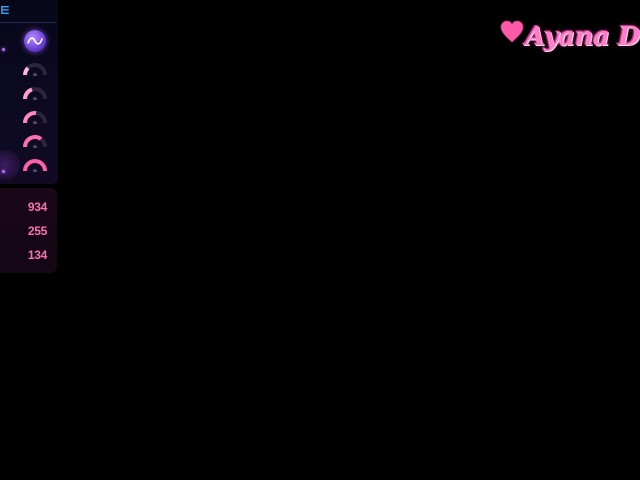 The image size is (640, 480). Describe the element at coordinates (35, 117) in the screenshot. I see `level-3-gauge-icon` at that location.